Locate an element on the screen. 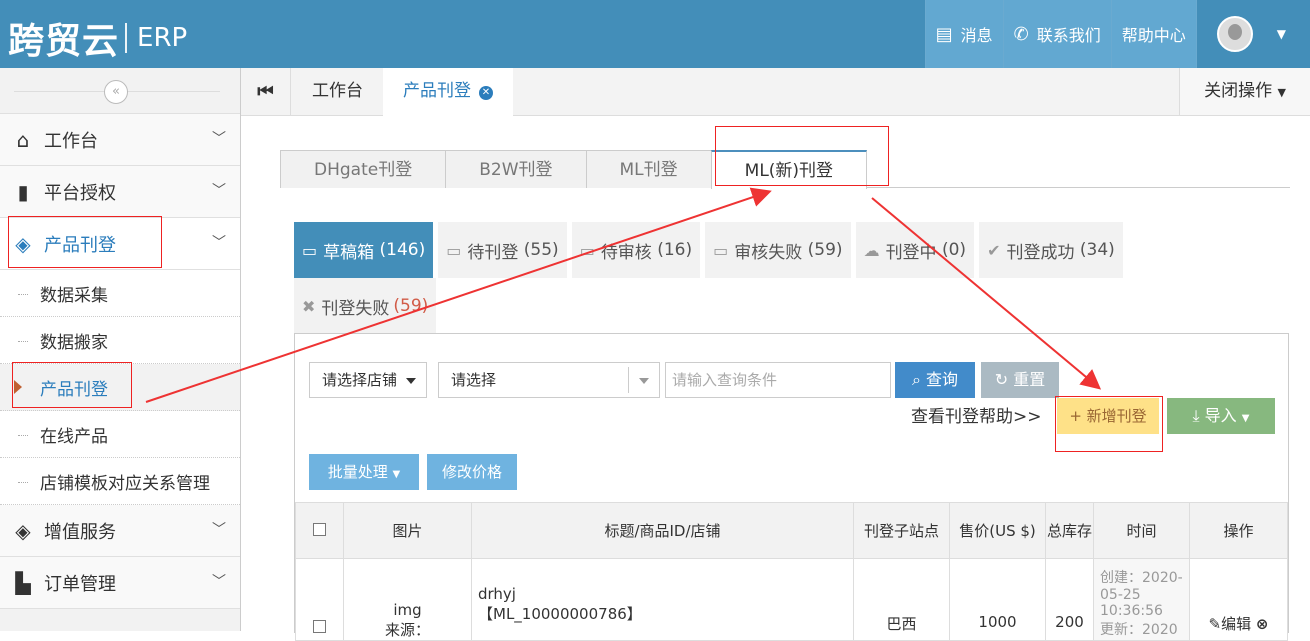 The height and width of the screenshot is (641, 1310). col-stock: 总库存 is located at coordinates (1069, 530).